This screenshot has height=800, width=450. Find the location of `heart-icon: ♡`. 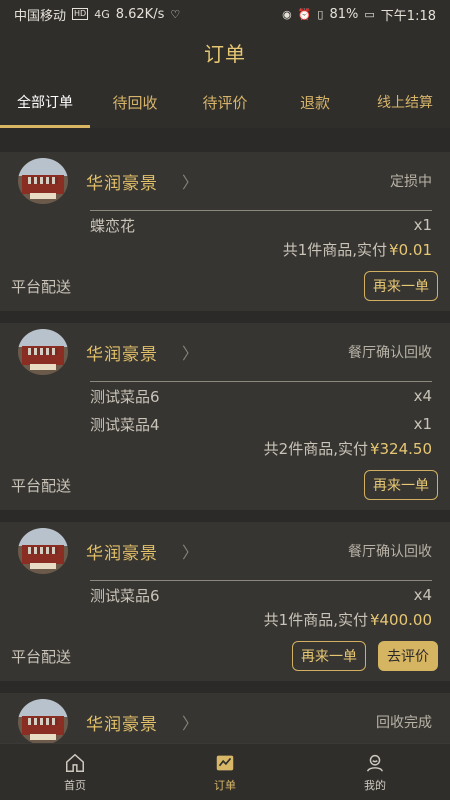

heart-icon: ♡ is located at coordinates (175, 14).